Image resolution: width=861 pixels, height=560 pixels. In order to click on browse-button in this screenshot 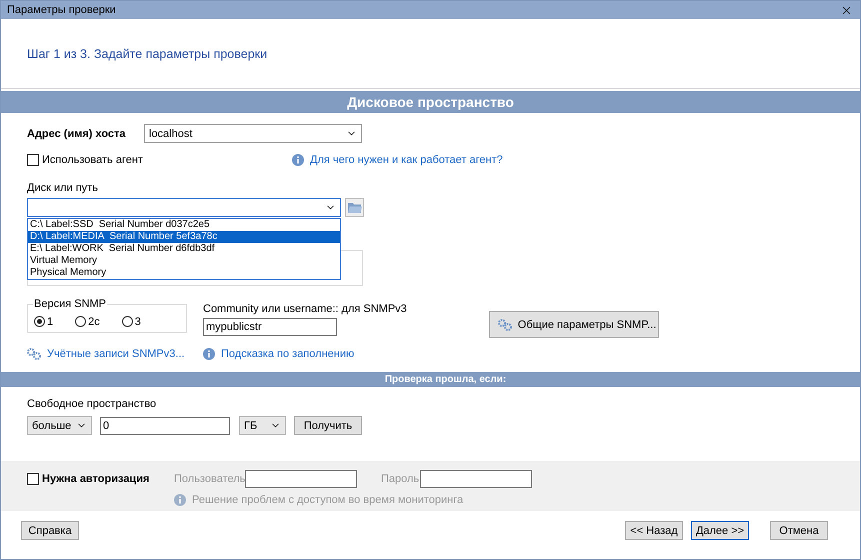, I will do `click(354, 207)`.